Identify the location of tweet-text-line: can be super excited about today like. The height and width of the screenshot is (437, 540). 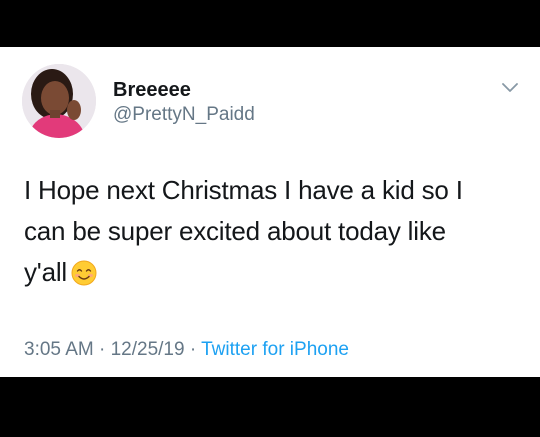
(274, 231).